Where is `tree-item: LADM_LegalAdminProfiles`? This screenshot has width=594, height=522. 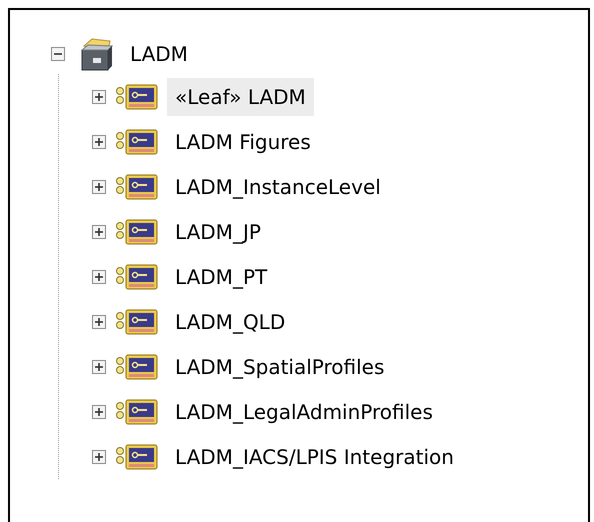 tree-item: LADM_LegalAdminProfiles is located at coordinates (304, 411).